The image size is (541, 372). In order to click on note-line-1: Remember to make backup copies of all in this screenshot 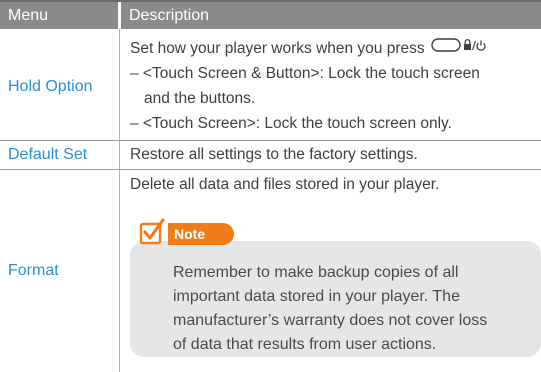, I will do `click(316, 272)`.